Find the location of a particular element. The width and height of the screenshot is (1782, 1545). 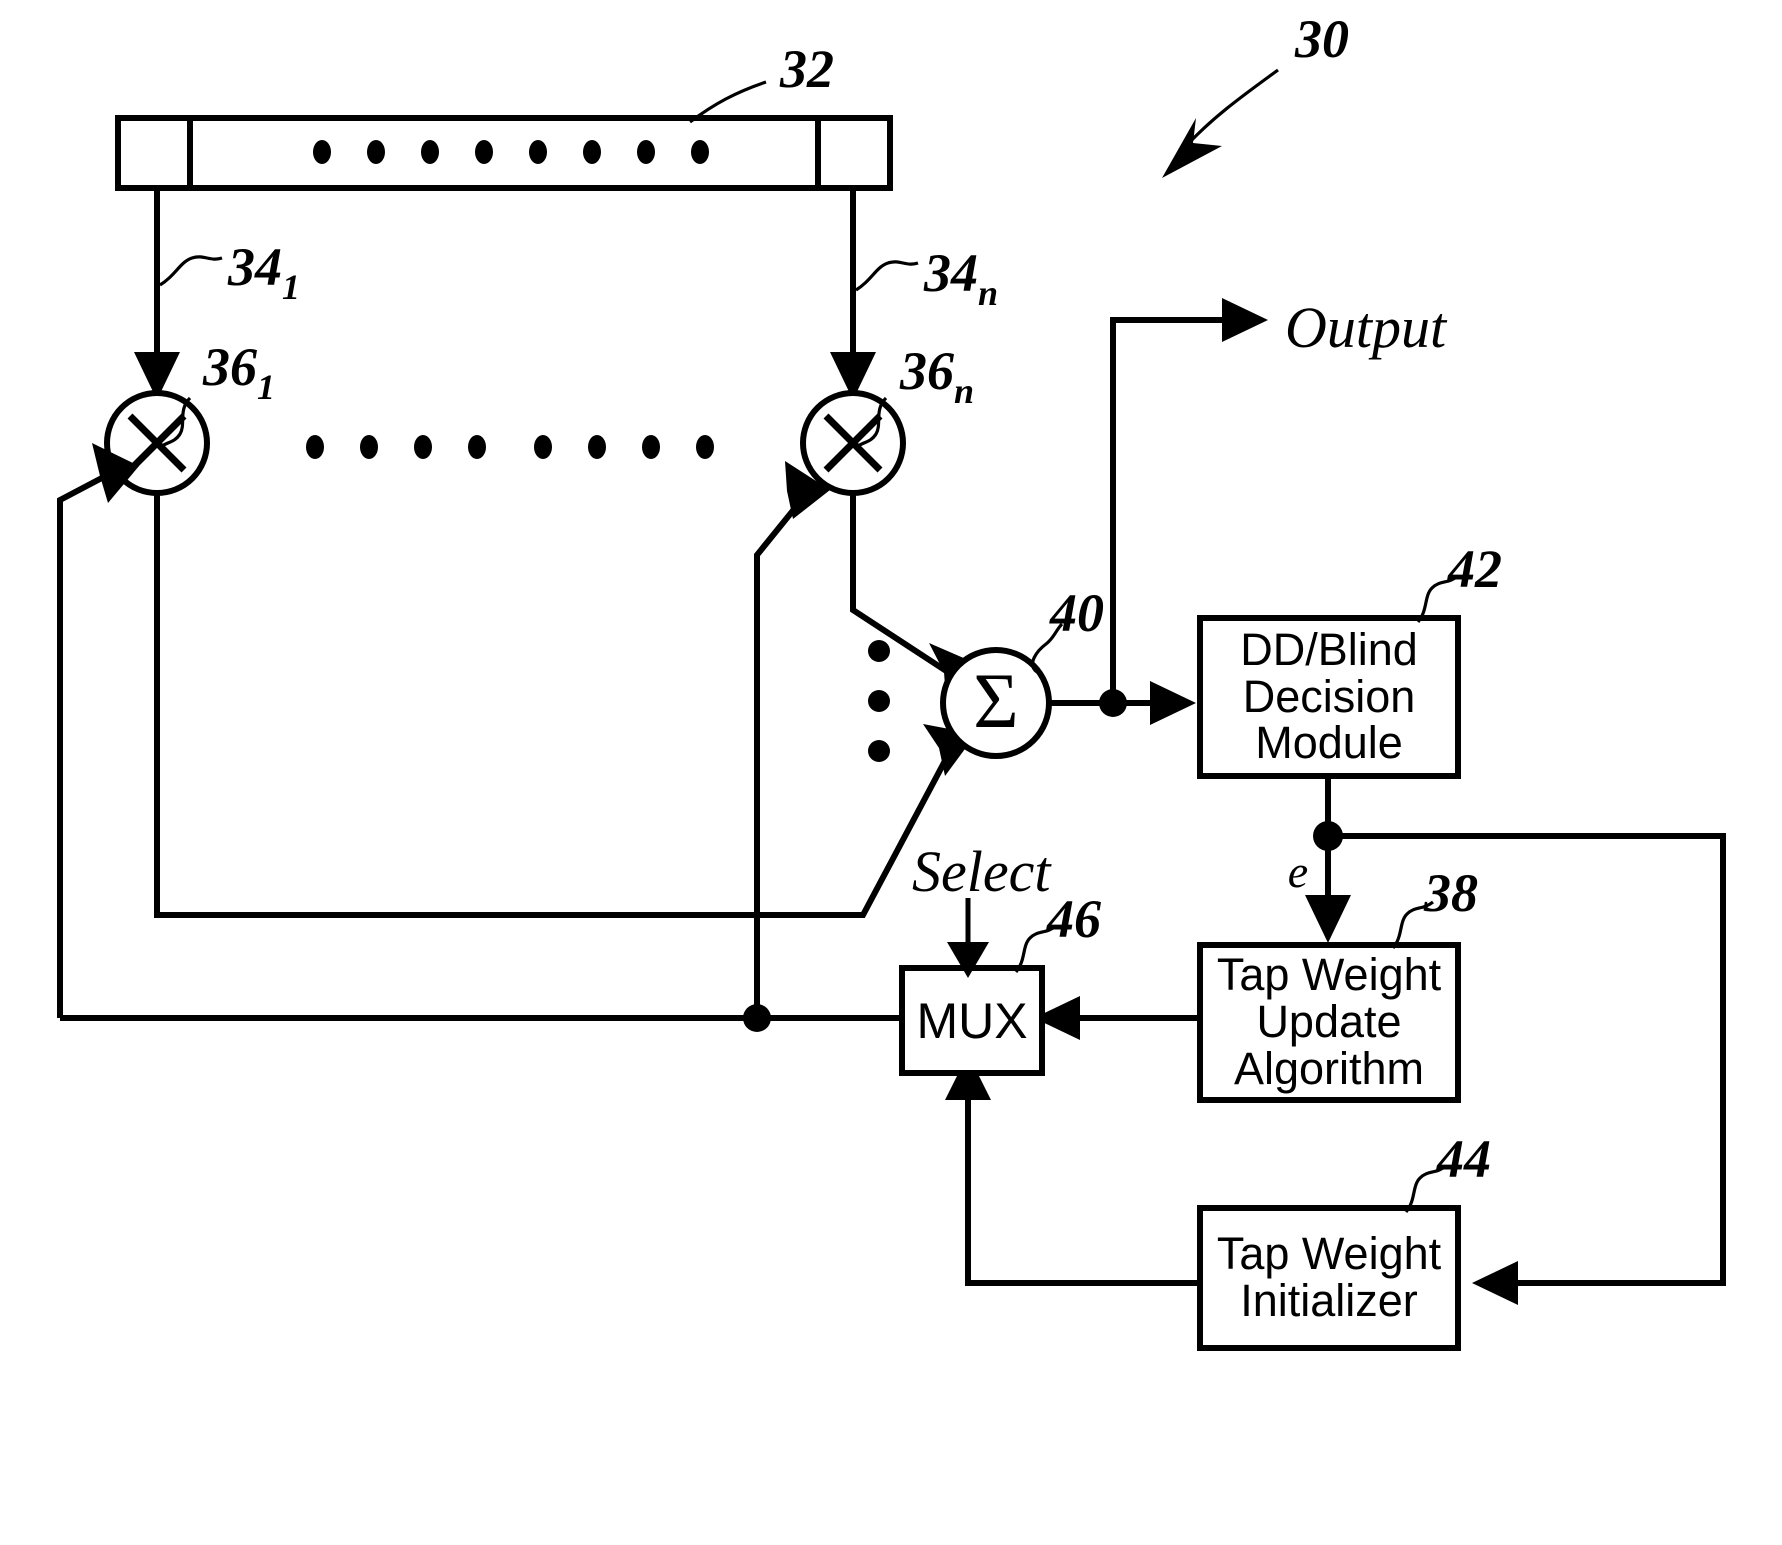

mux-label: MUX is located at coordinates (972, 1020).